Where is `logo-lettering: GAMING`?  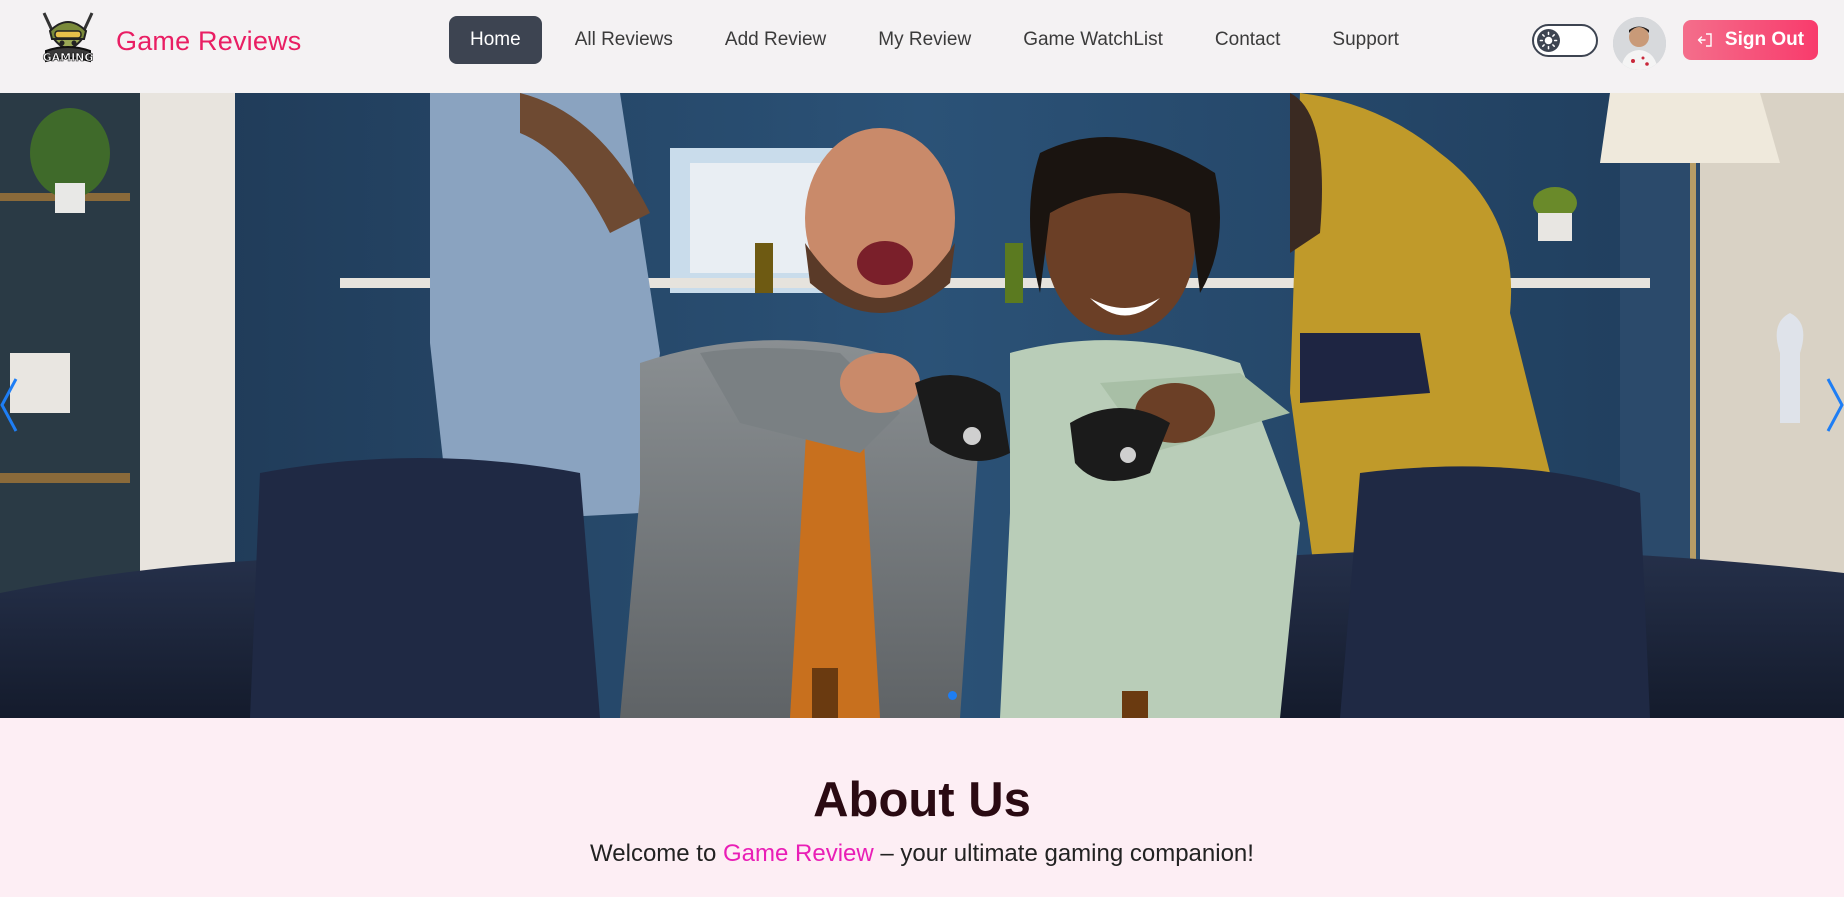 logo-lettering: GAMING is located at coordinates (68, 57).